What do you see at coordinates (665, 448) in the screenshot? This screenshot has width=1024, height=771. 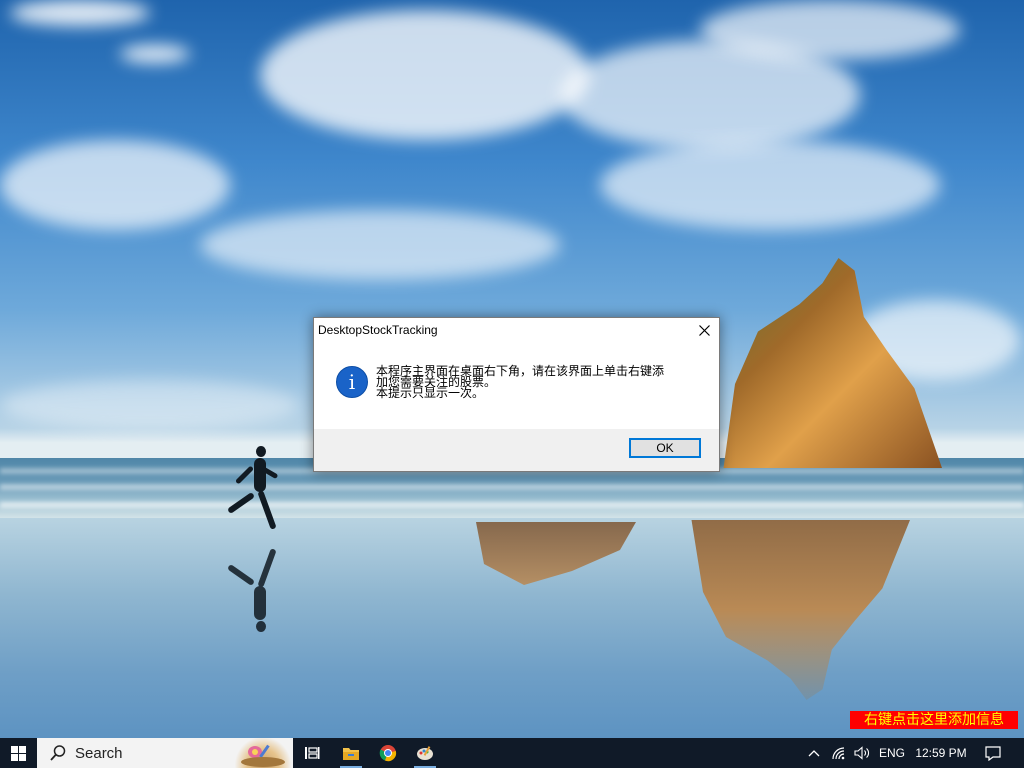 I see `ok-button: OK` at bounding box center [665, 448].